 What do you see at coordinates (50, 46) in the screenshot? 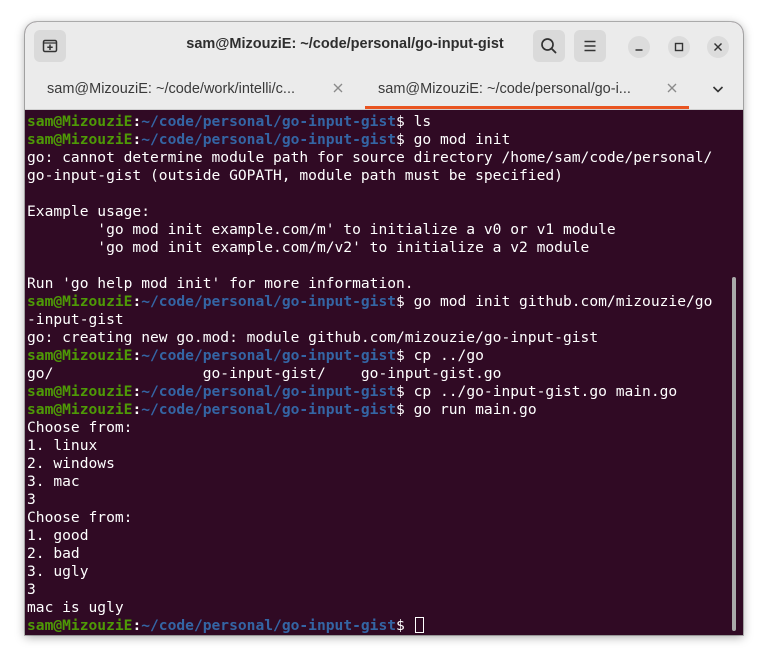
I see `new-tab-button` at bounding box center [50, 46].